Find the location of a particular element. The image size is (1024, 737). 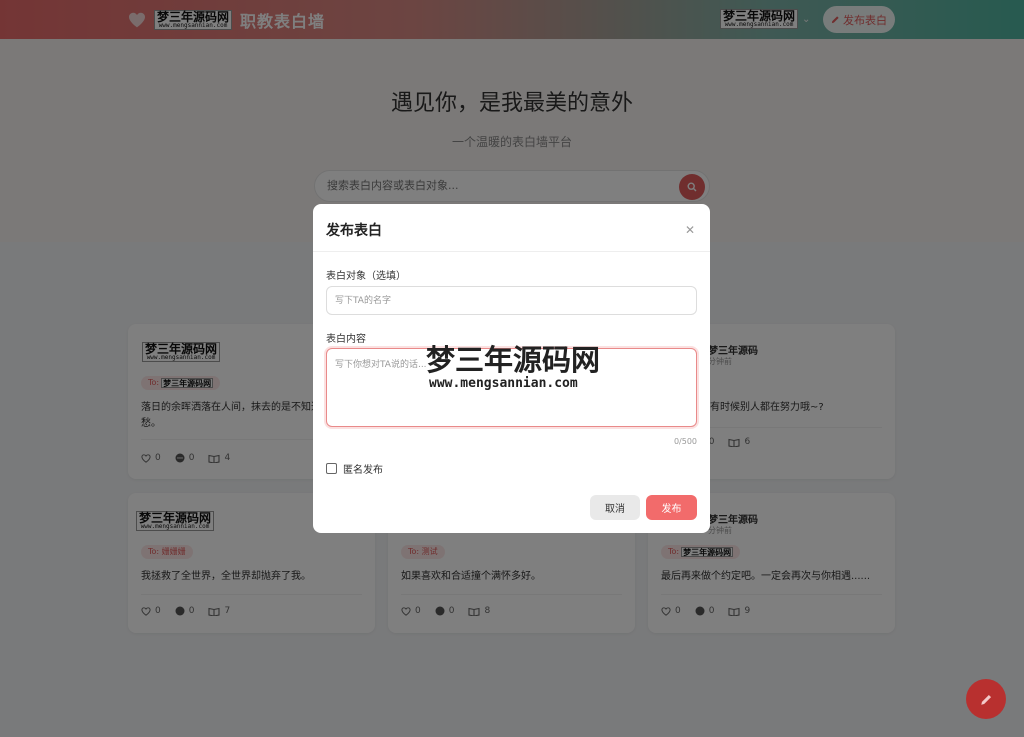

target-name-input is located at coordinates (511, 300).